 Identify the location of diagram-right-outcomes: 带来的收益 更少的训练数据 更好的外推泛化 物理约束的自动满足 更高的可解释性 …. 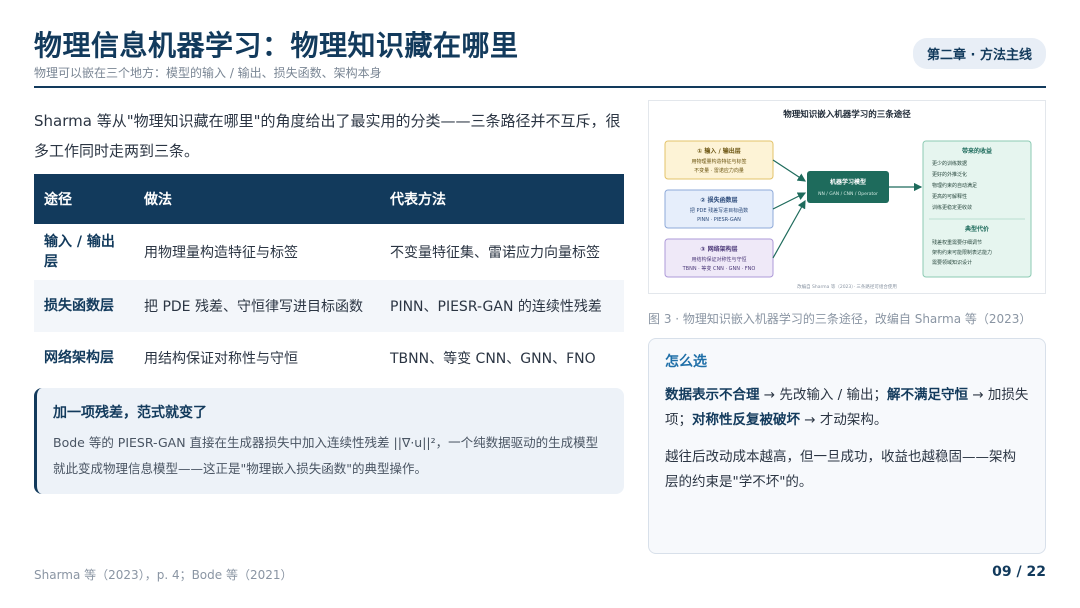
(977, 209).